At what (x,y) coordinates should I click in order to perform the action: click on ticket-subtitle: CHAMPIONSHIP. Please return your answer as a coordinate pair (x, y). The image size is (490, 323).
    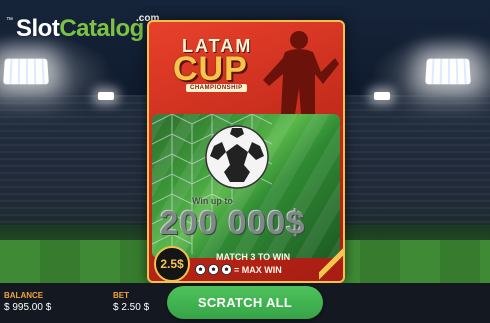
    Looking at the image, I should click on (216, 88).